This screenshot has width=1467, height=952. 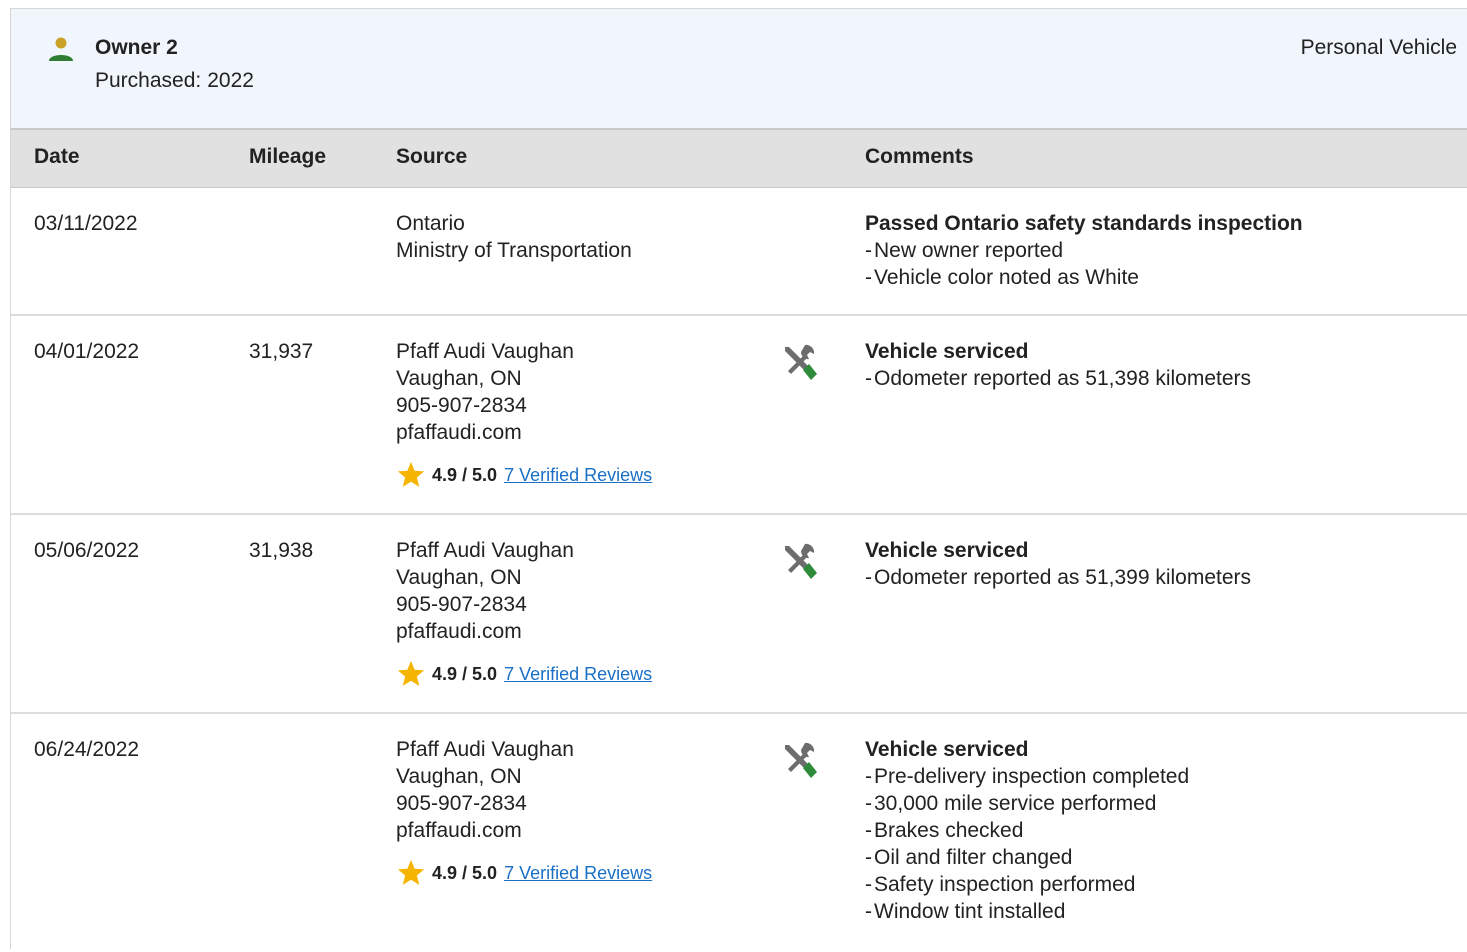 What do you see at coordinates (136, 47) in the screenshot?
I see `owner-title: Owner 2` at bounding box center [136, 47].